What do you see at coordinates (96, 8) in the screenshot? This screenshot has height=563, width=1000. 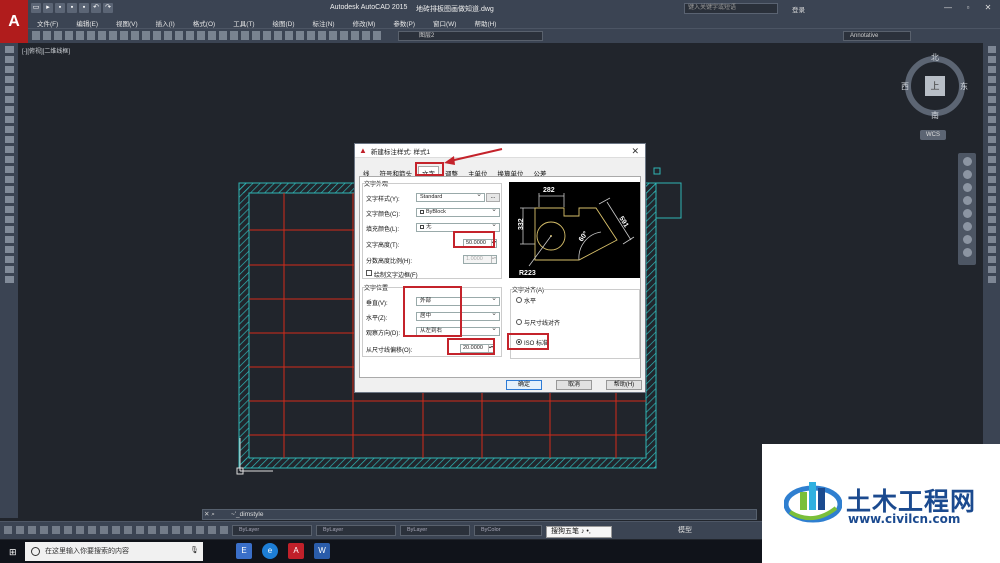 I see `undo-icon: ↶` at bounding box center [96, 8].